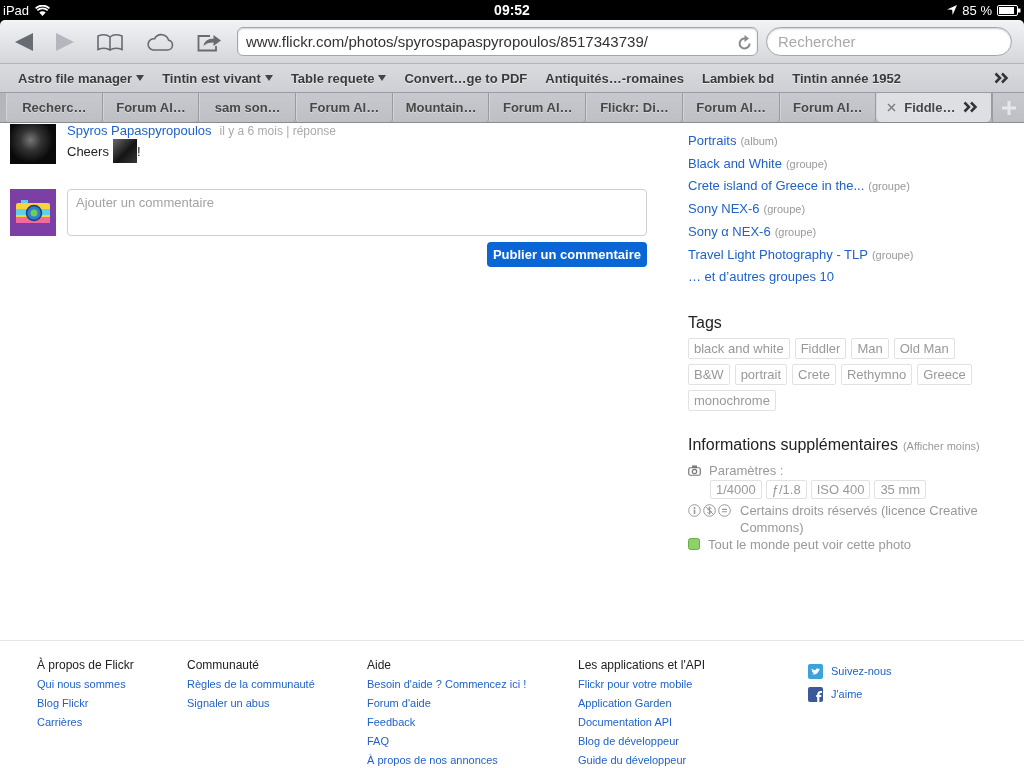 The image size is (1024, 768). What do you see at coordinates (466, 78) in the screenshot?
I see `bookmark-item: Convert…ge to PDF` at bounding box center [466, 78].